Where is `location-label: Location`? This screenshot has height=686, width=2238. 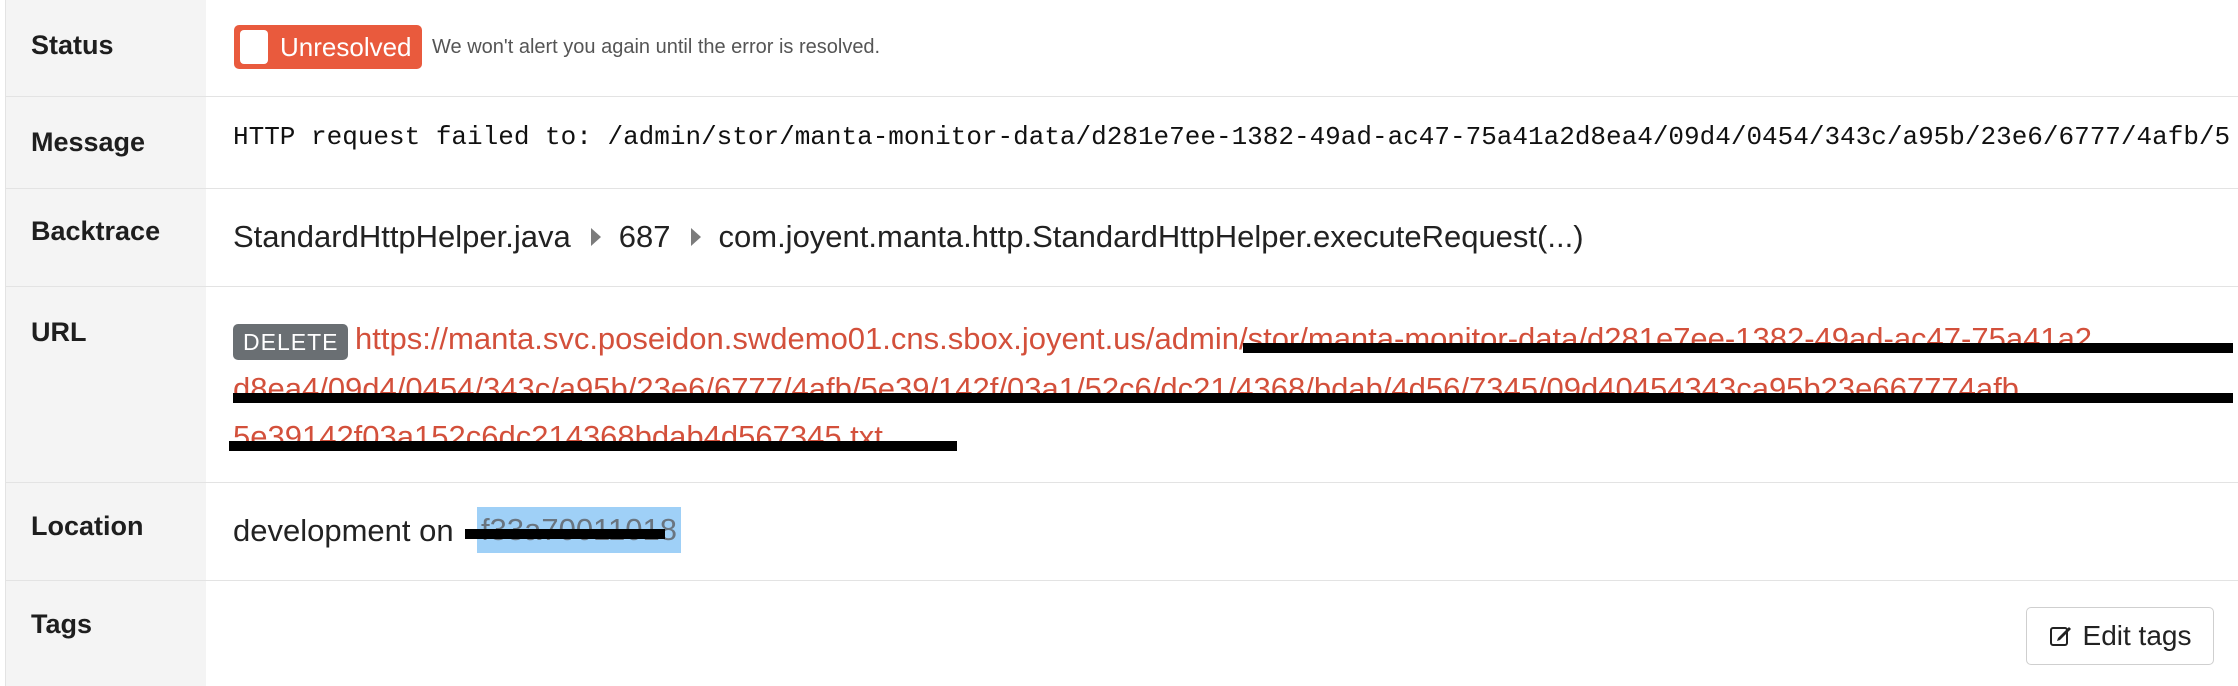 location-label: Location is located at coordinates (106, 531).